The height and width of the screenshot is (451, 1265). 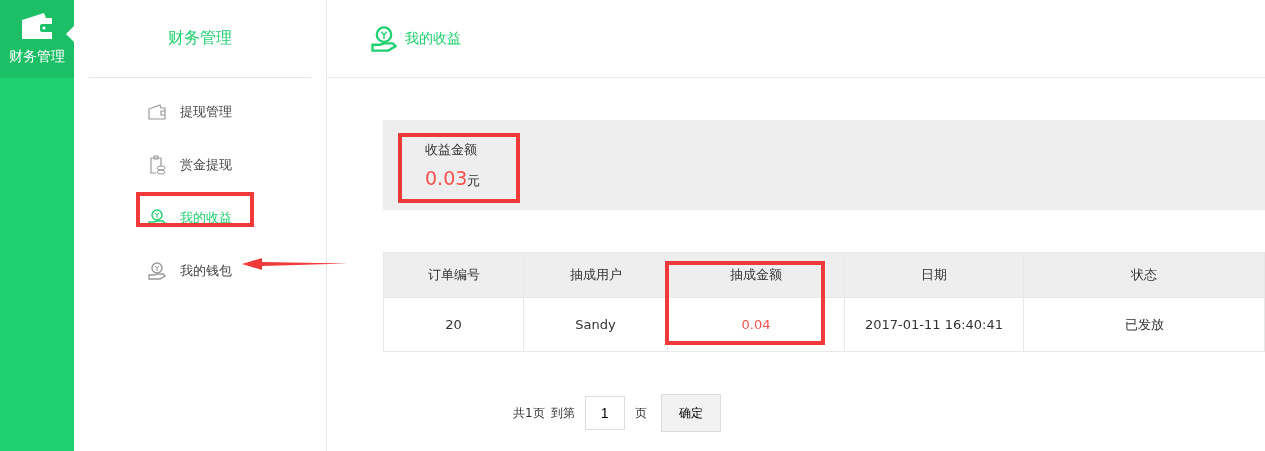 I want to click on sidebar-title: 财务管理, so click(x=200, y=39).